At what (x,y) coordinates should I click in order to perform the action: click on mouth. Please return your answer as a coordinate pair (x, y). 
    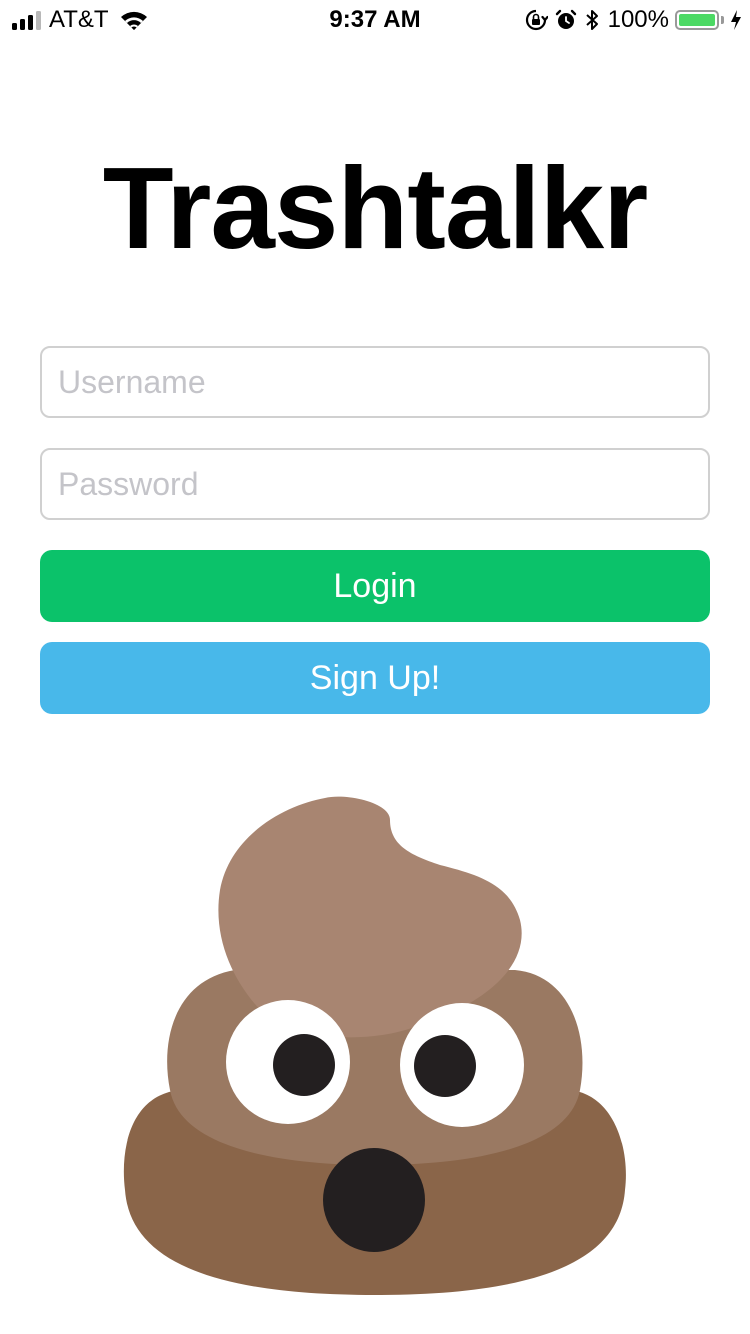
    Looking at the image, I should click on (374, 1200).